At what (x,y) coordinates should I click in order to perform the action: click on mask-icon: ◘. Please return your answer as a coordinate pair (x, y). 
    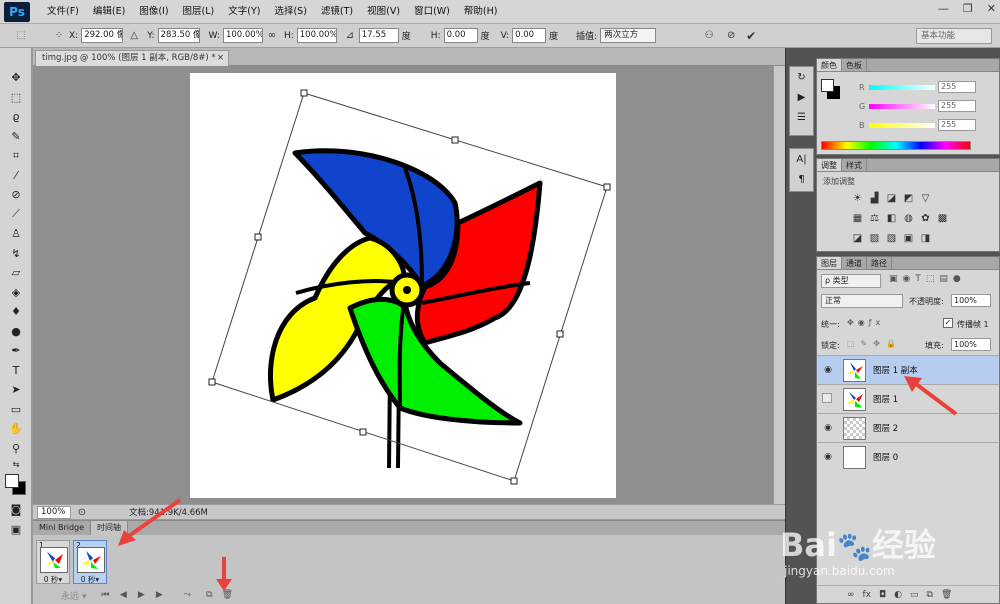
    Looking at the image, I should click on (882, 595).